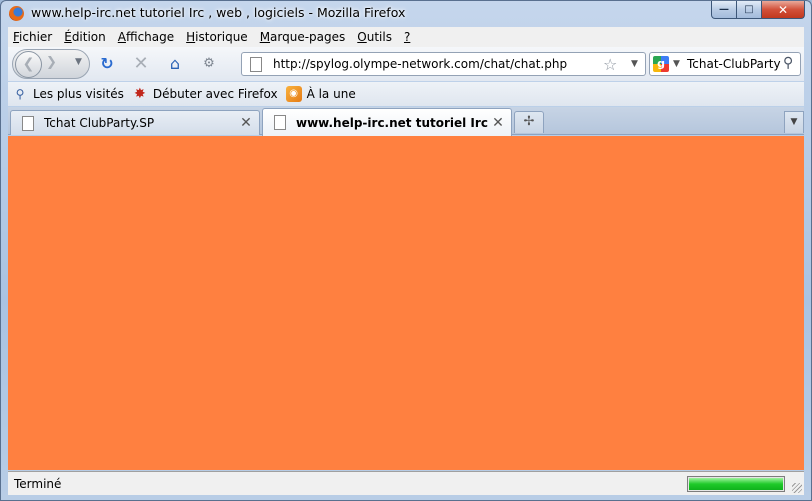 This screenshot has height=501, width=812. Describe the element at coordinates (16, 13) in the screenshot. I see `firefox-logo-icon` at that location.